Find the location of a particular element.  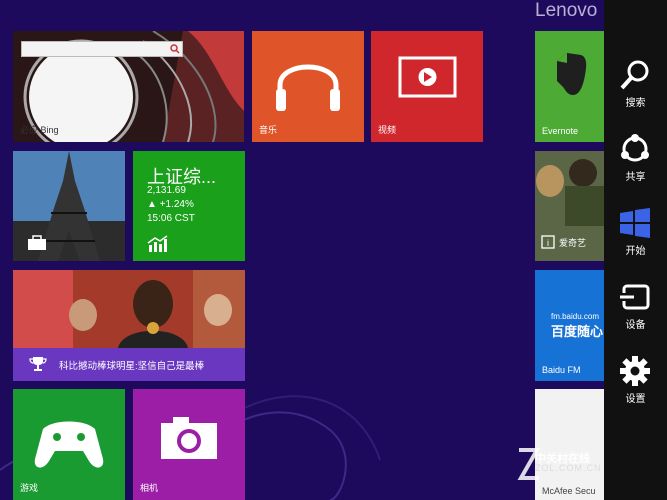

baidufm-url: fm.baidu.com is located at coordinates (575, 316).